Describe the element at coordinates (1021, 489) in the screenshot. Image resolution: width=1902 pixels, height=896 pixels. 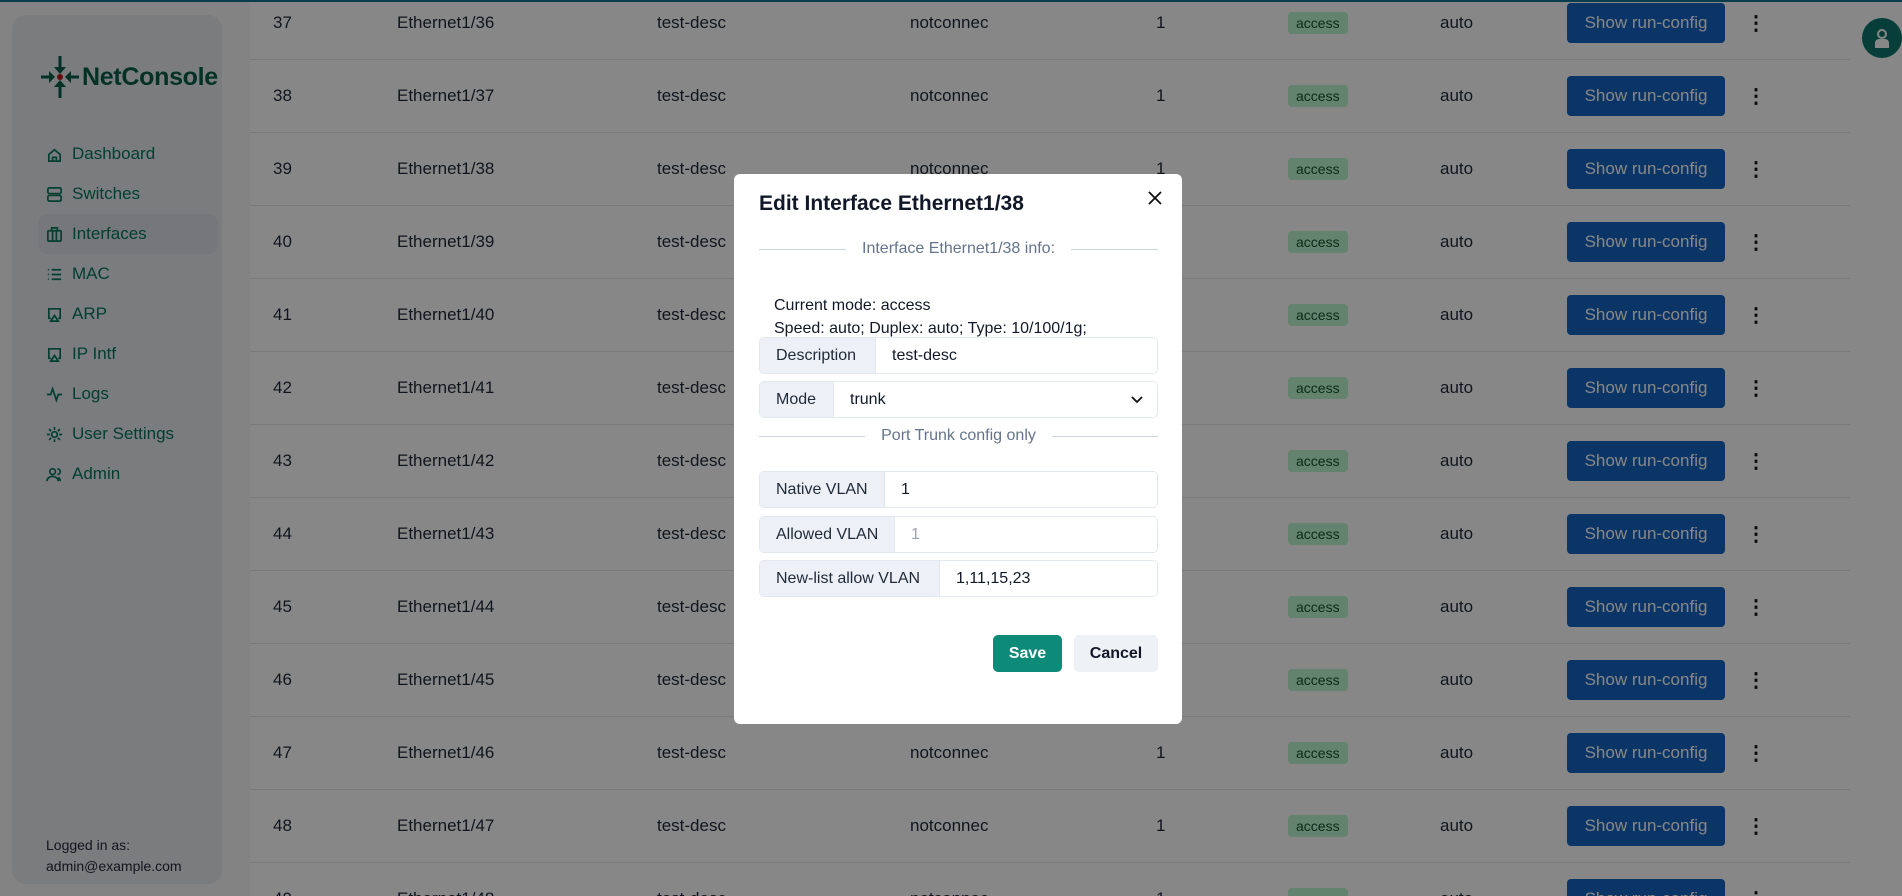
I see `native-vlan-input: 1` at that location.